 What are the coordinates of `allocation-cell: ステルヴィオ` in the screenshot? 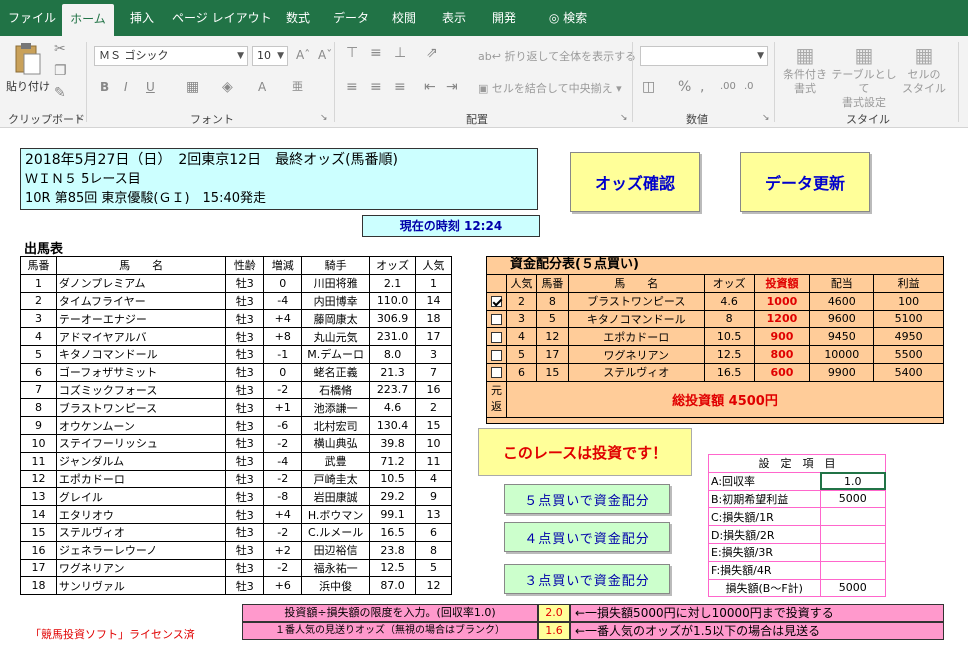 It's located at (636, 372).